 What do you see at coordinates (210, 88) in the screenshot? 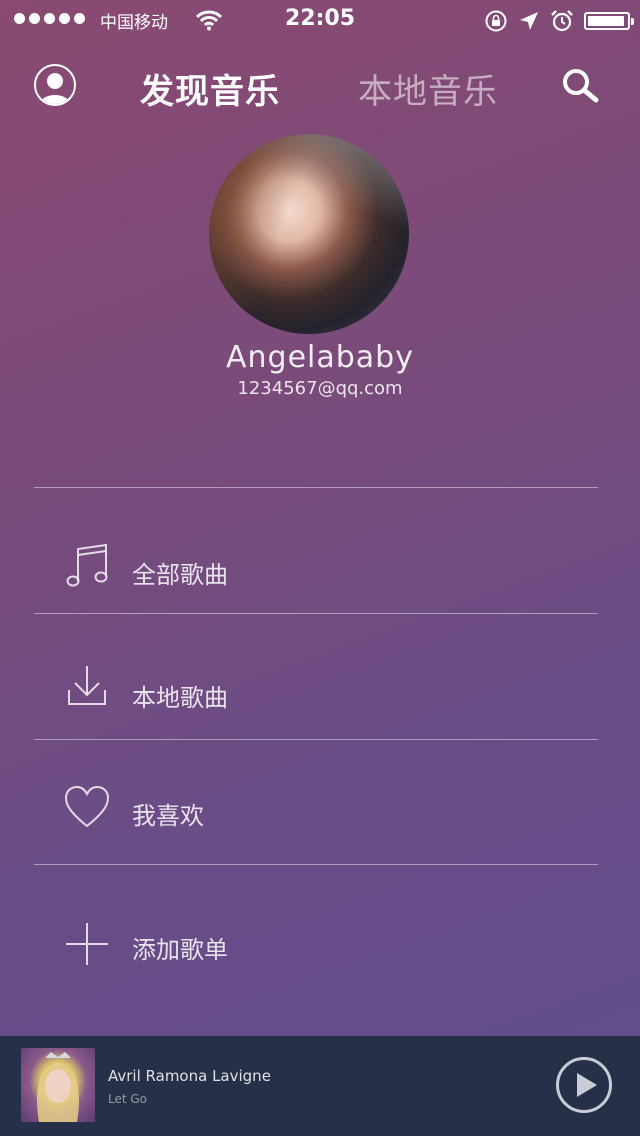
I see `tab-discover-music: 发现音乐` at bounding box center [210, 88].